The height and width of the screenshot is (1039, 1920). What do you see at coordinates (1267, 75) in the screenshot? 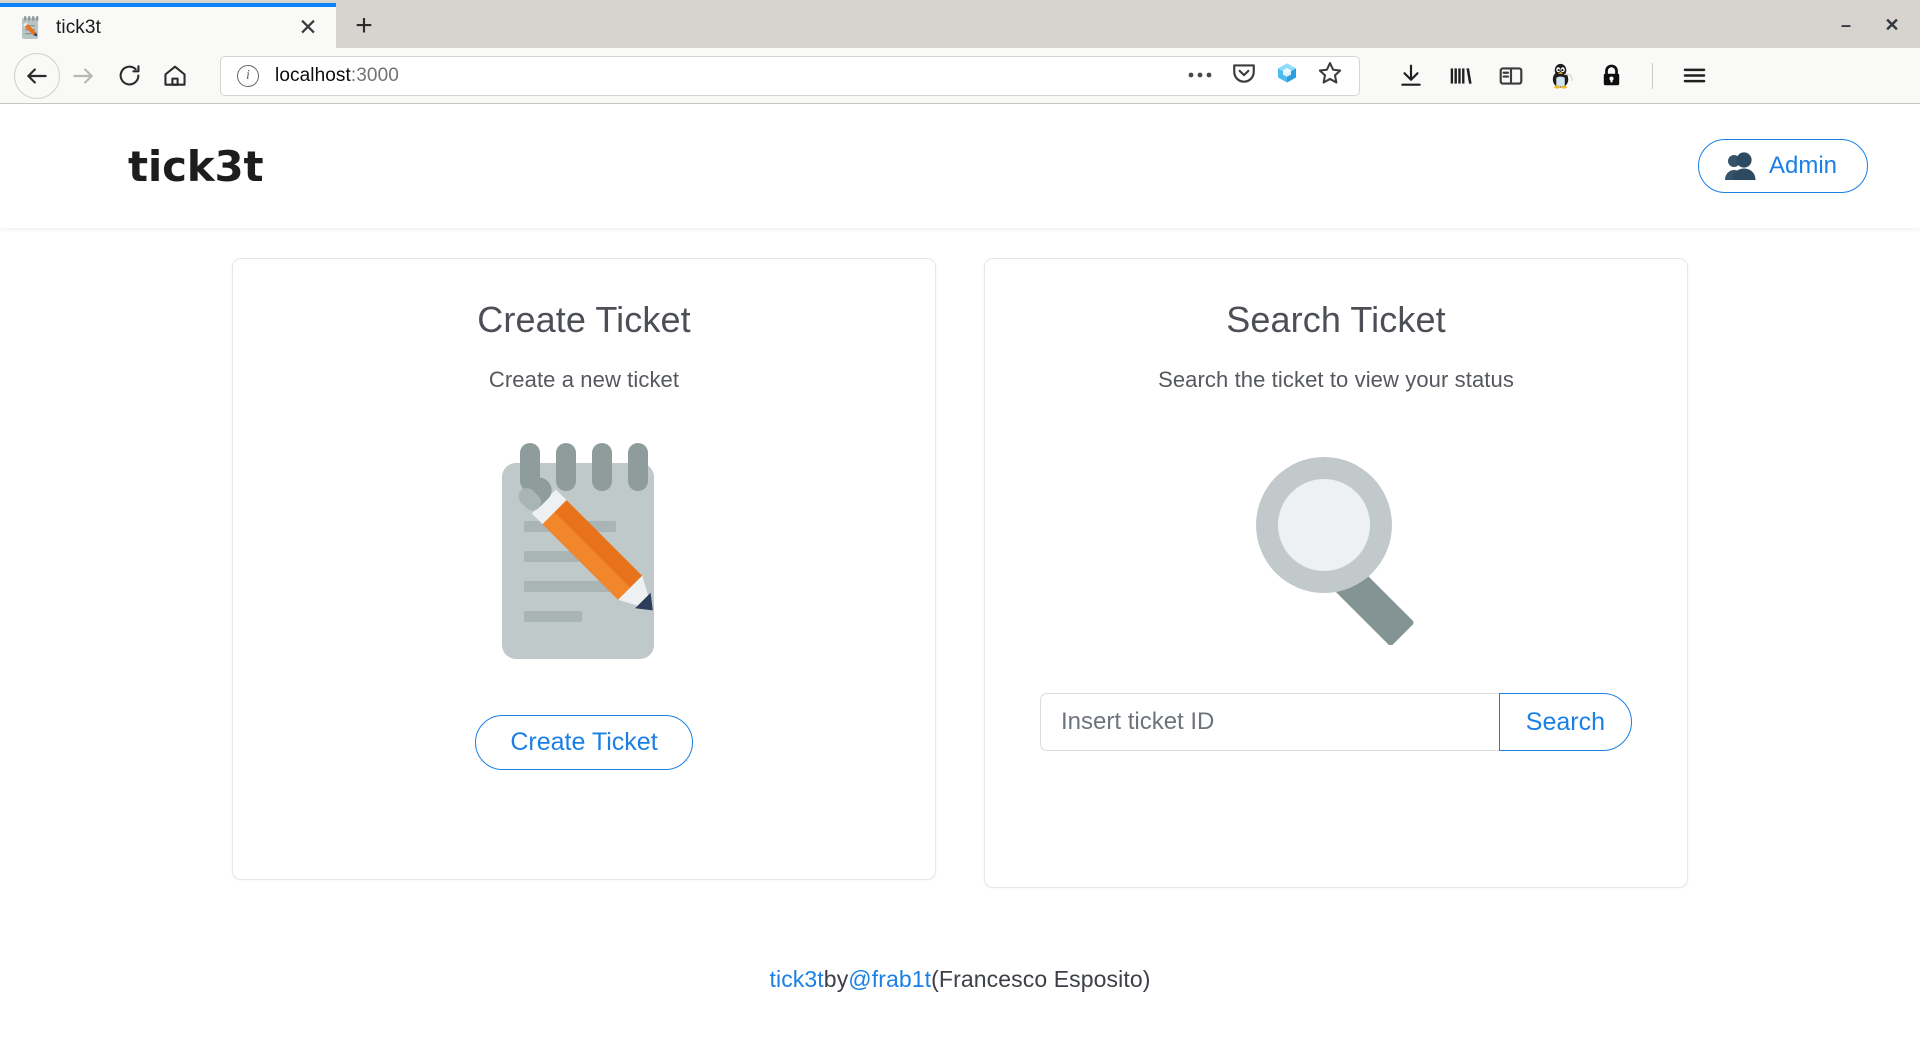
I see `url-bar-icons` at bounding box center [1267, 75].